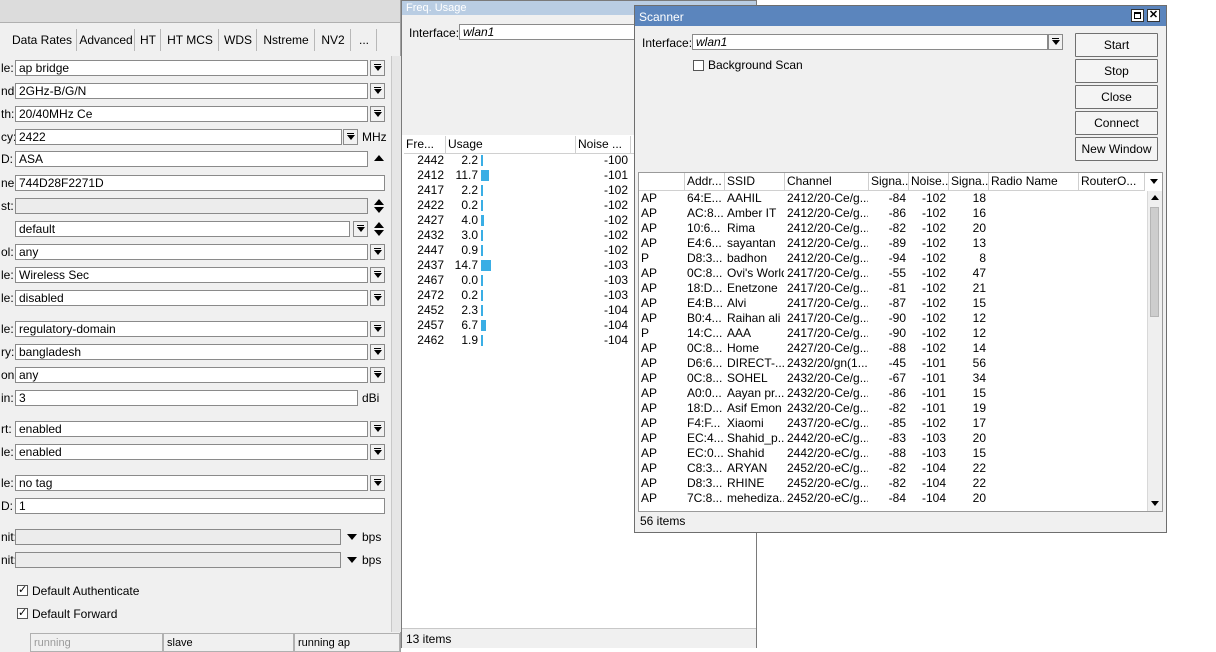 The width and height of the screenshot is (1216, 652). What do you see at coordinates (42, 40) in the screenshot?
I see `tab-0: Data Rates` at bounding box center [42, 40].